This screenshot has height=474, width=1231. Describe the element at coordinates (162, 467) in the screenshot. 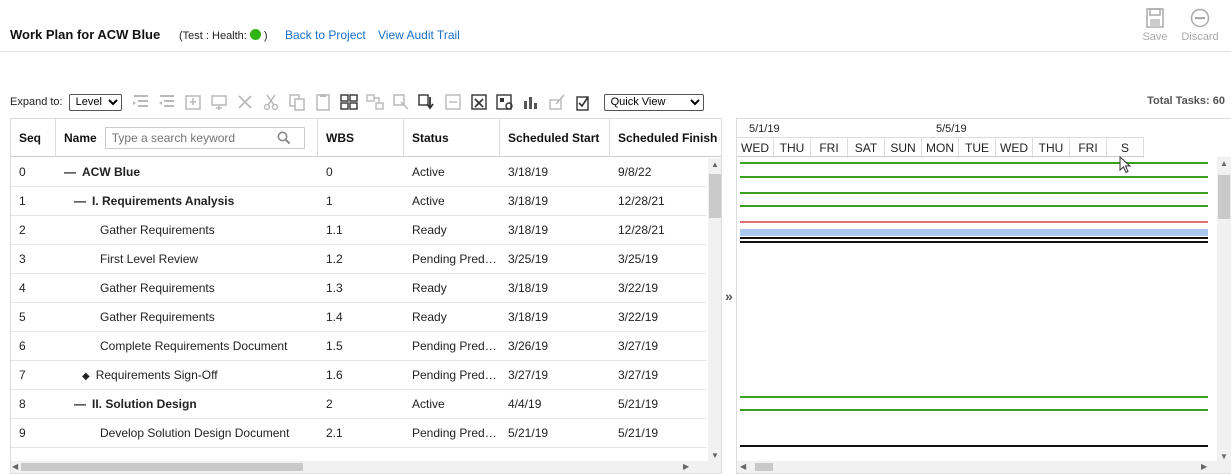

I see `grid-hscroll-thumb` at that location.